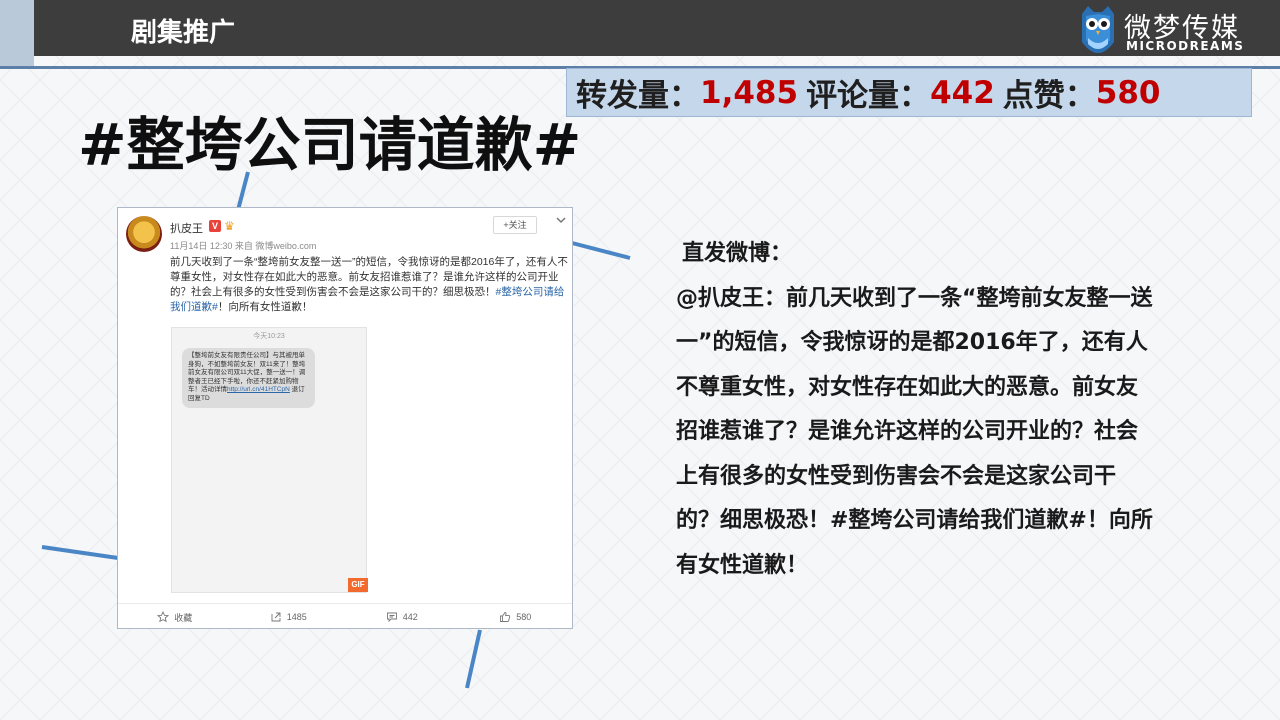  Describe the element at coordinates (296, 617) in the screenshot. I see `repost-footer-count: 1485` at that location.